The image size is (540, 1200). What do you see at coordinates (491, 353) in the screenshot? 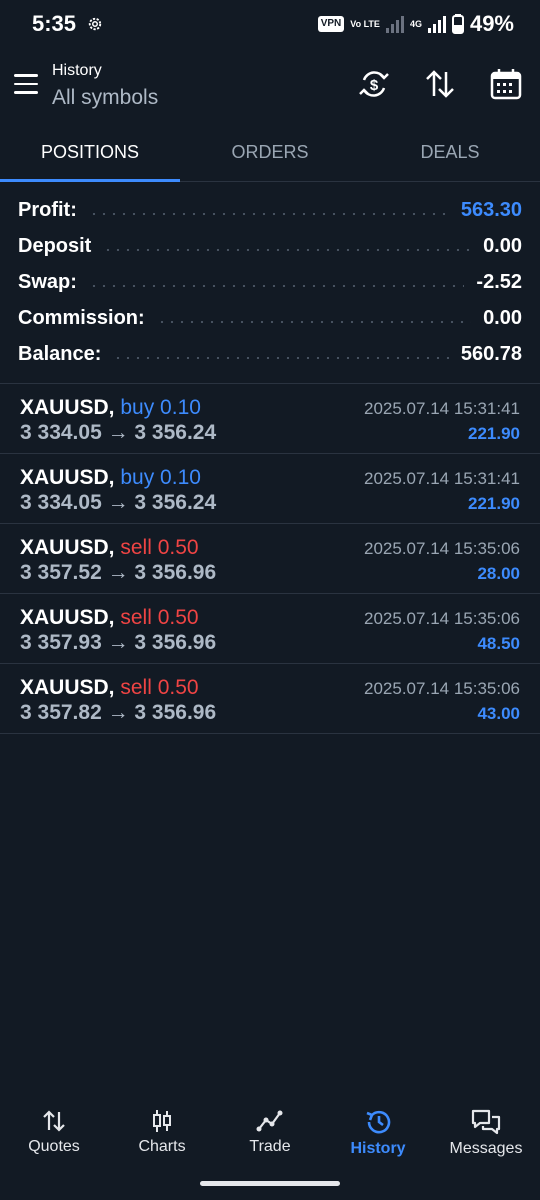
I see `summary-value: 560.78` at bounding box center [491, 353].